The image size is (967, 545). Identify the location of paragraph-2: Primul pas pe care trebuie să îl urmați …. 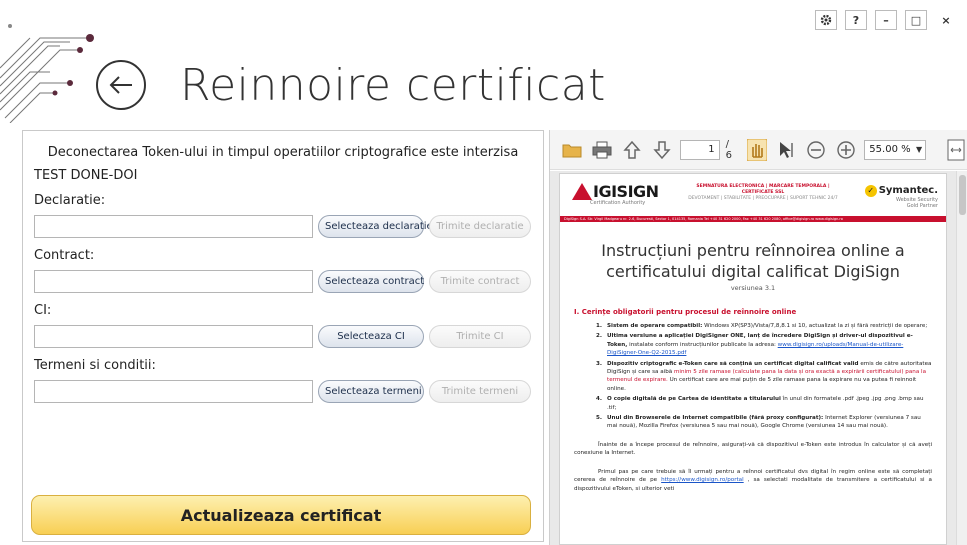
(753, 480).